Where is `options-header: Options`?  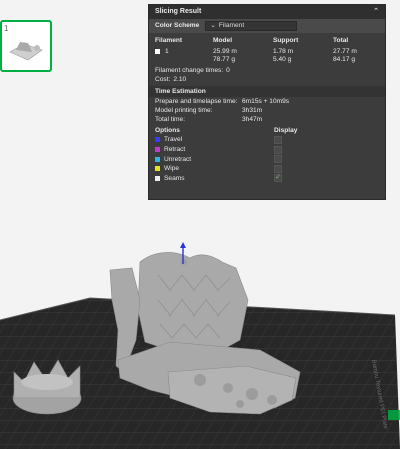 options-header: Options is located at coordinates (167, 130).